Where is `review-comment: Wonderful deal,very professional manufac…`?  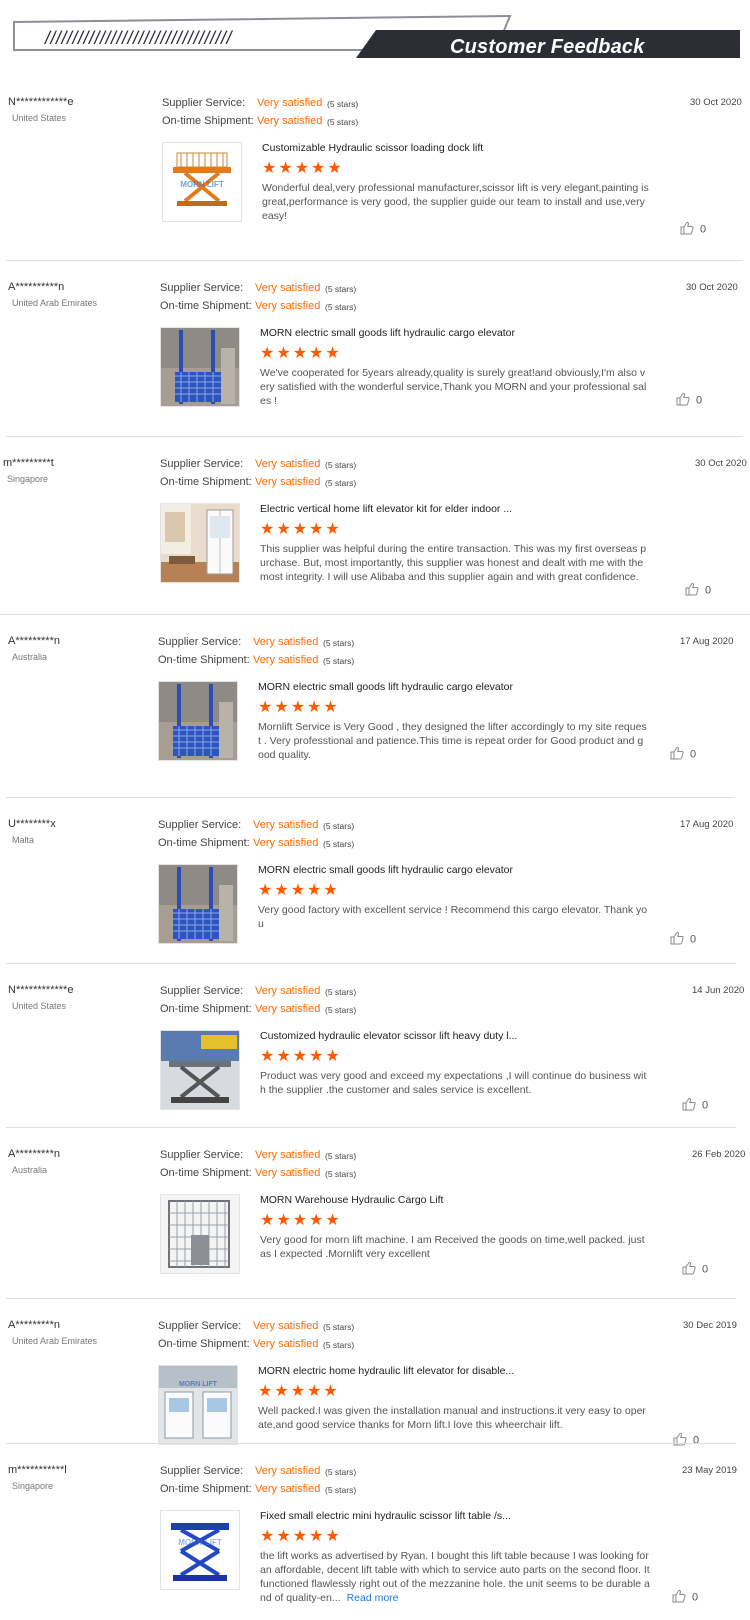
review-comment: Wonderful deal,very professional manufac… is located at coordinates (457, 209).